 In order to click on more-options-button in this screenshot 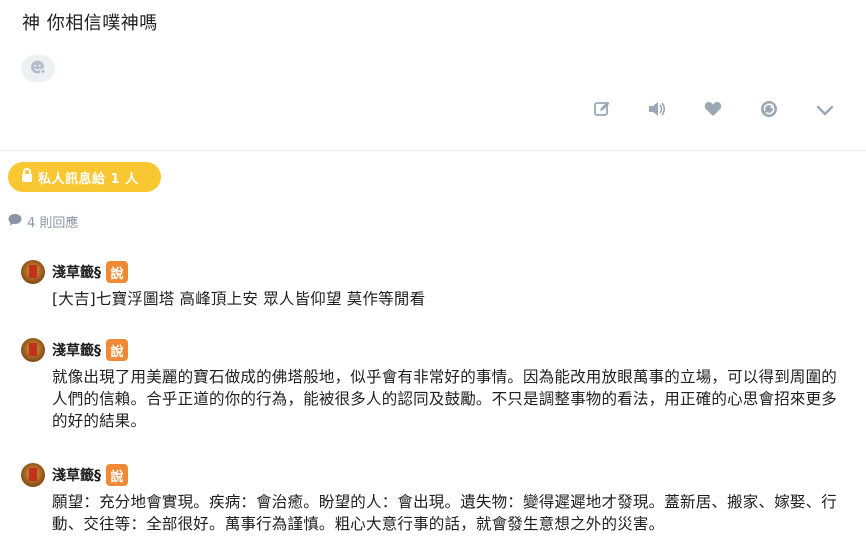, I will do `click(825, 111)`.